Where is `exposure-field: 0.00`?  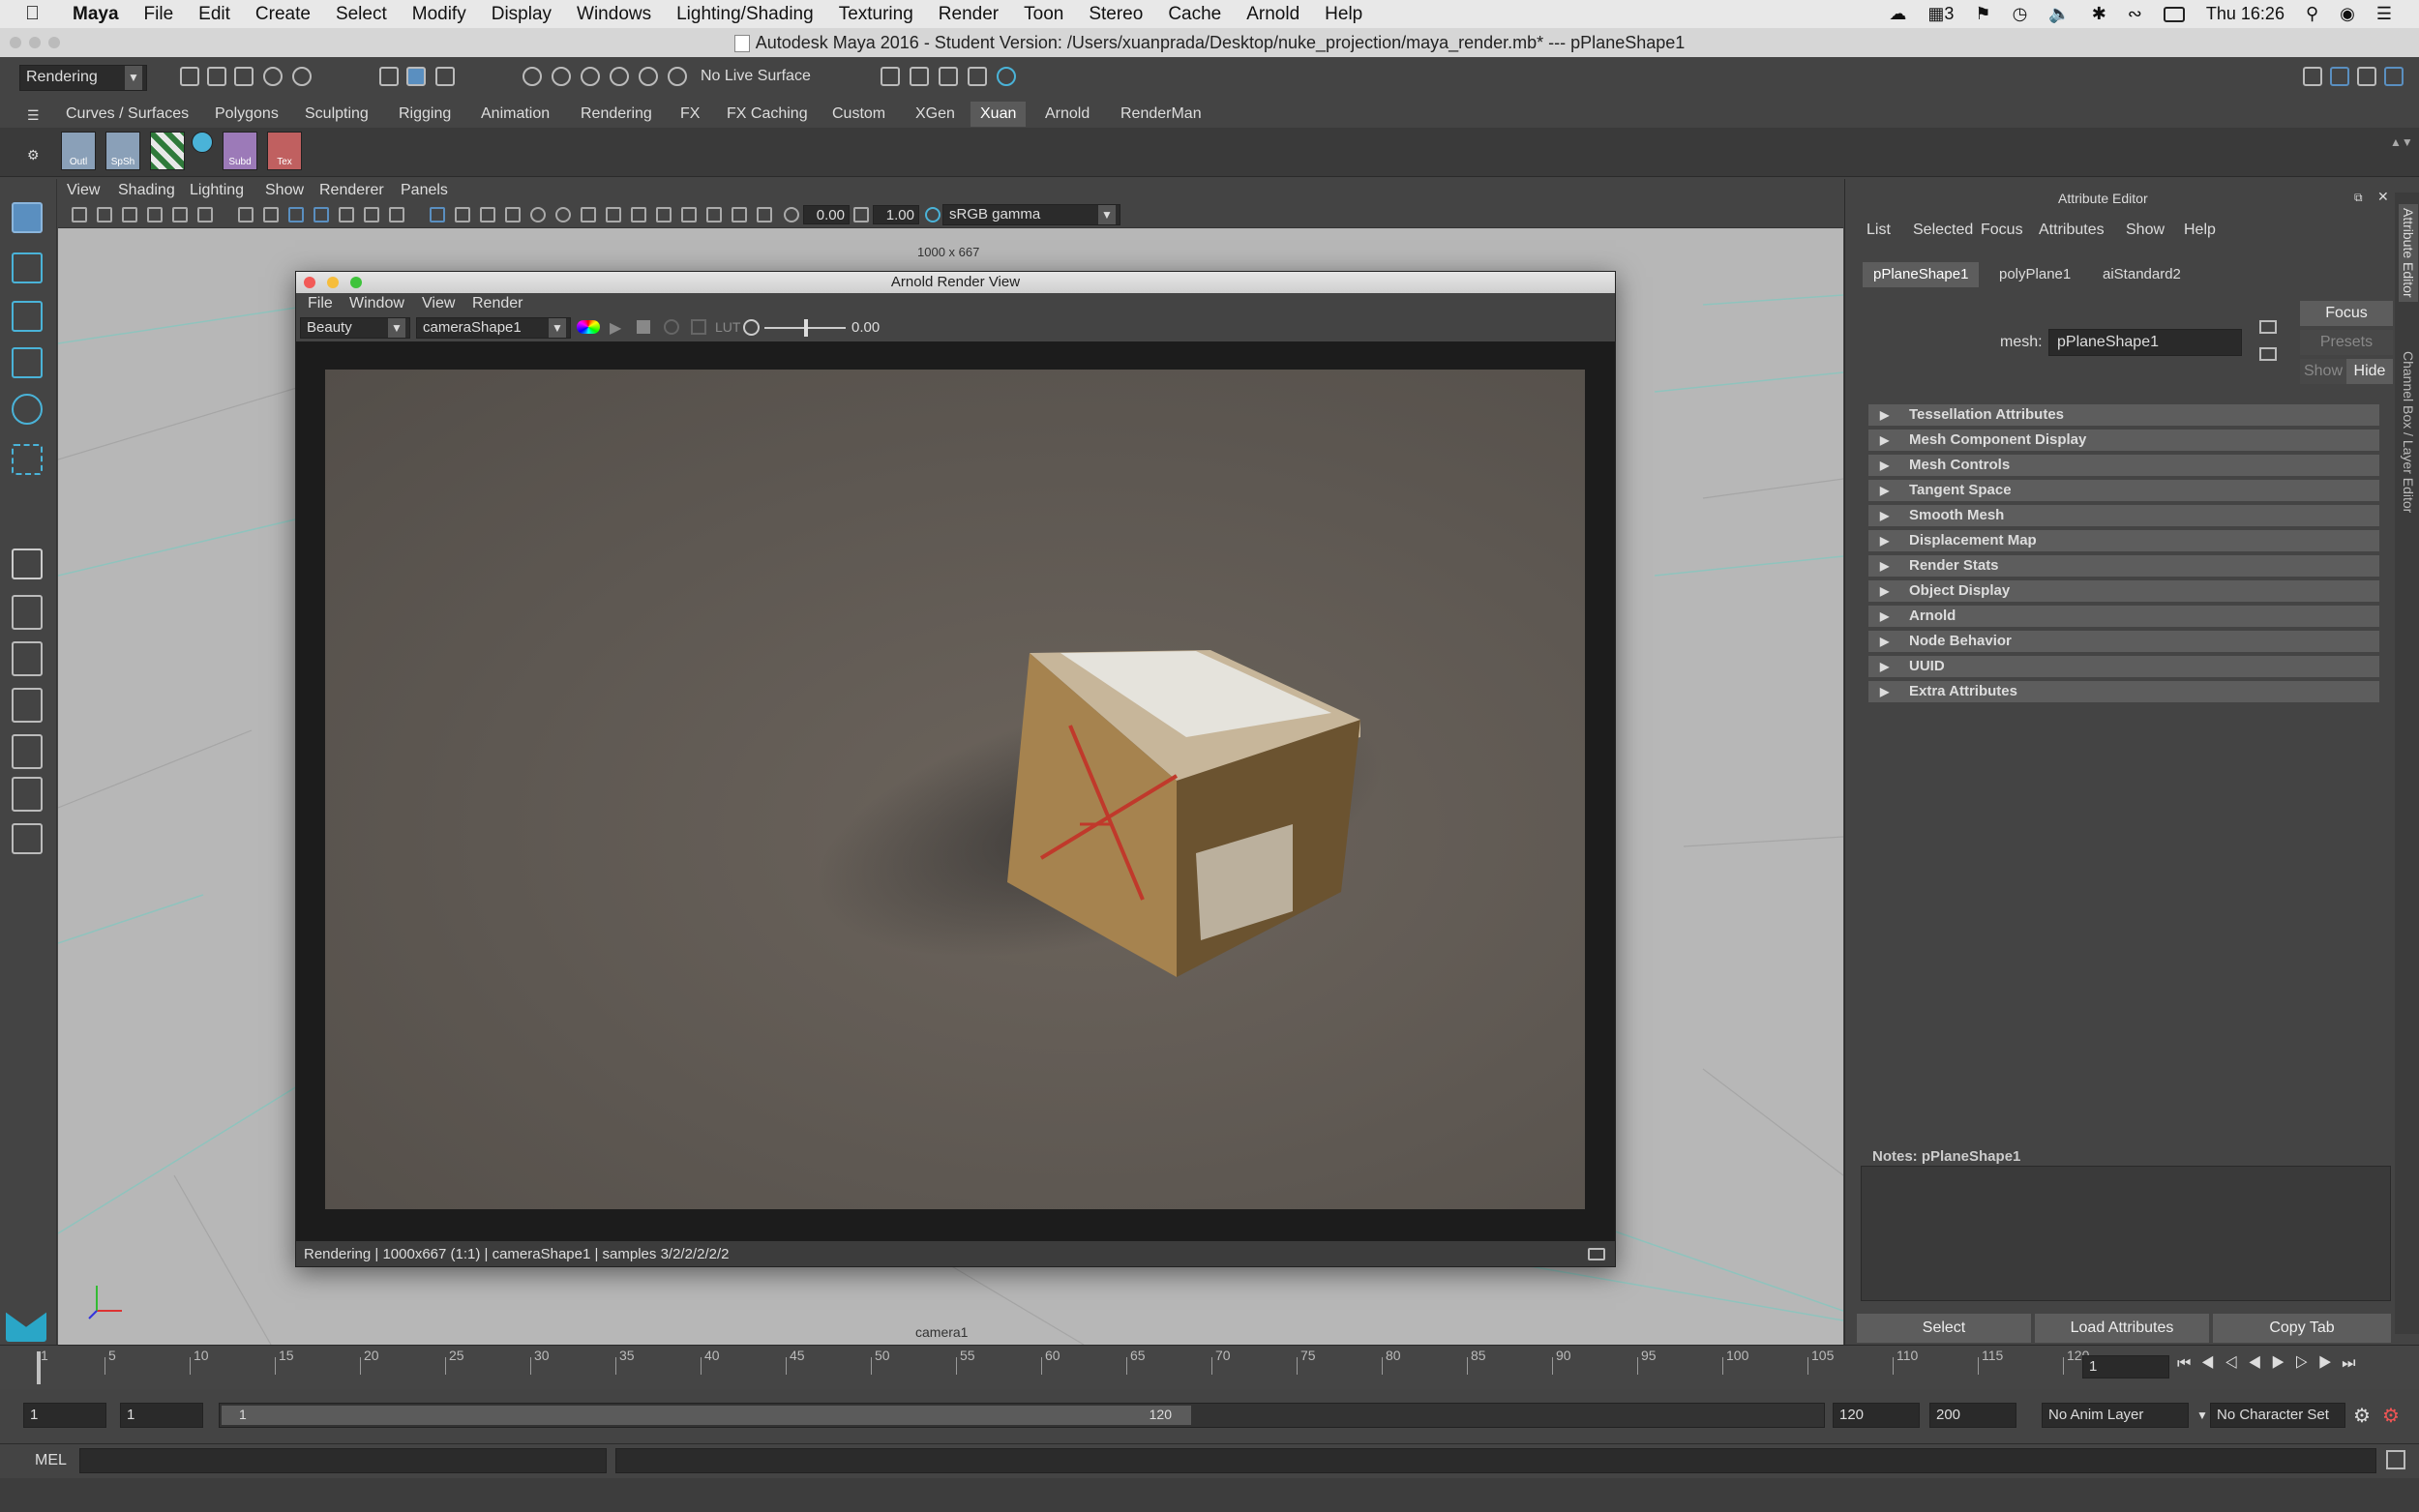
exposure-field: 0.00 is located at coordinates (827, 214).